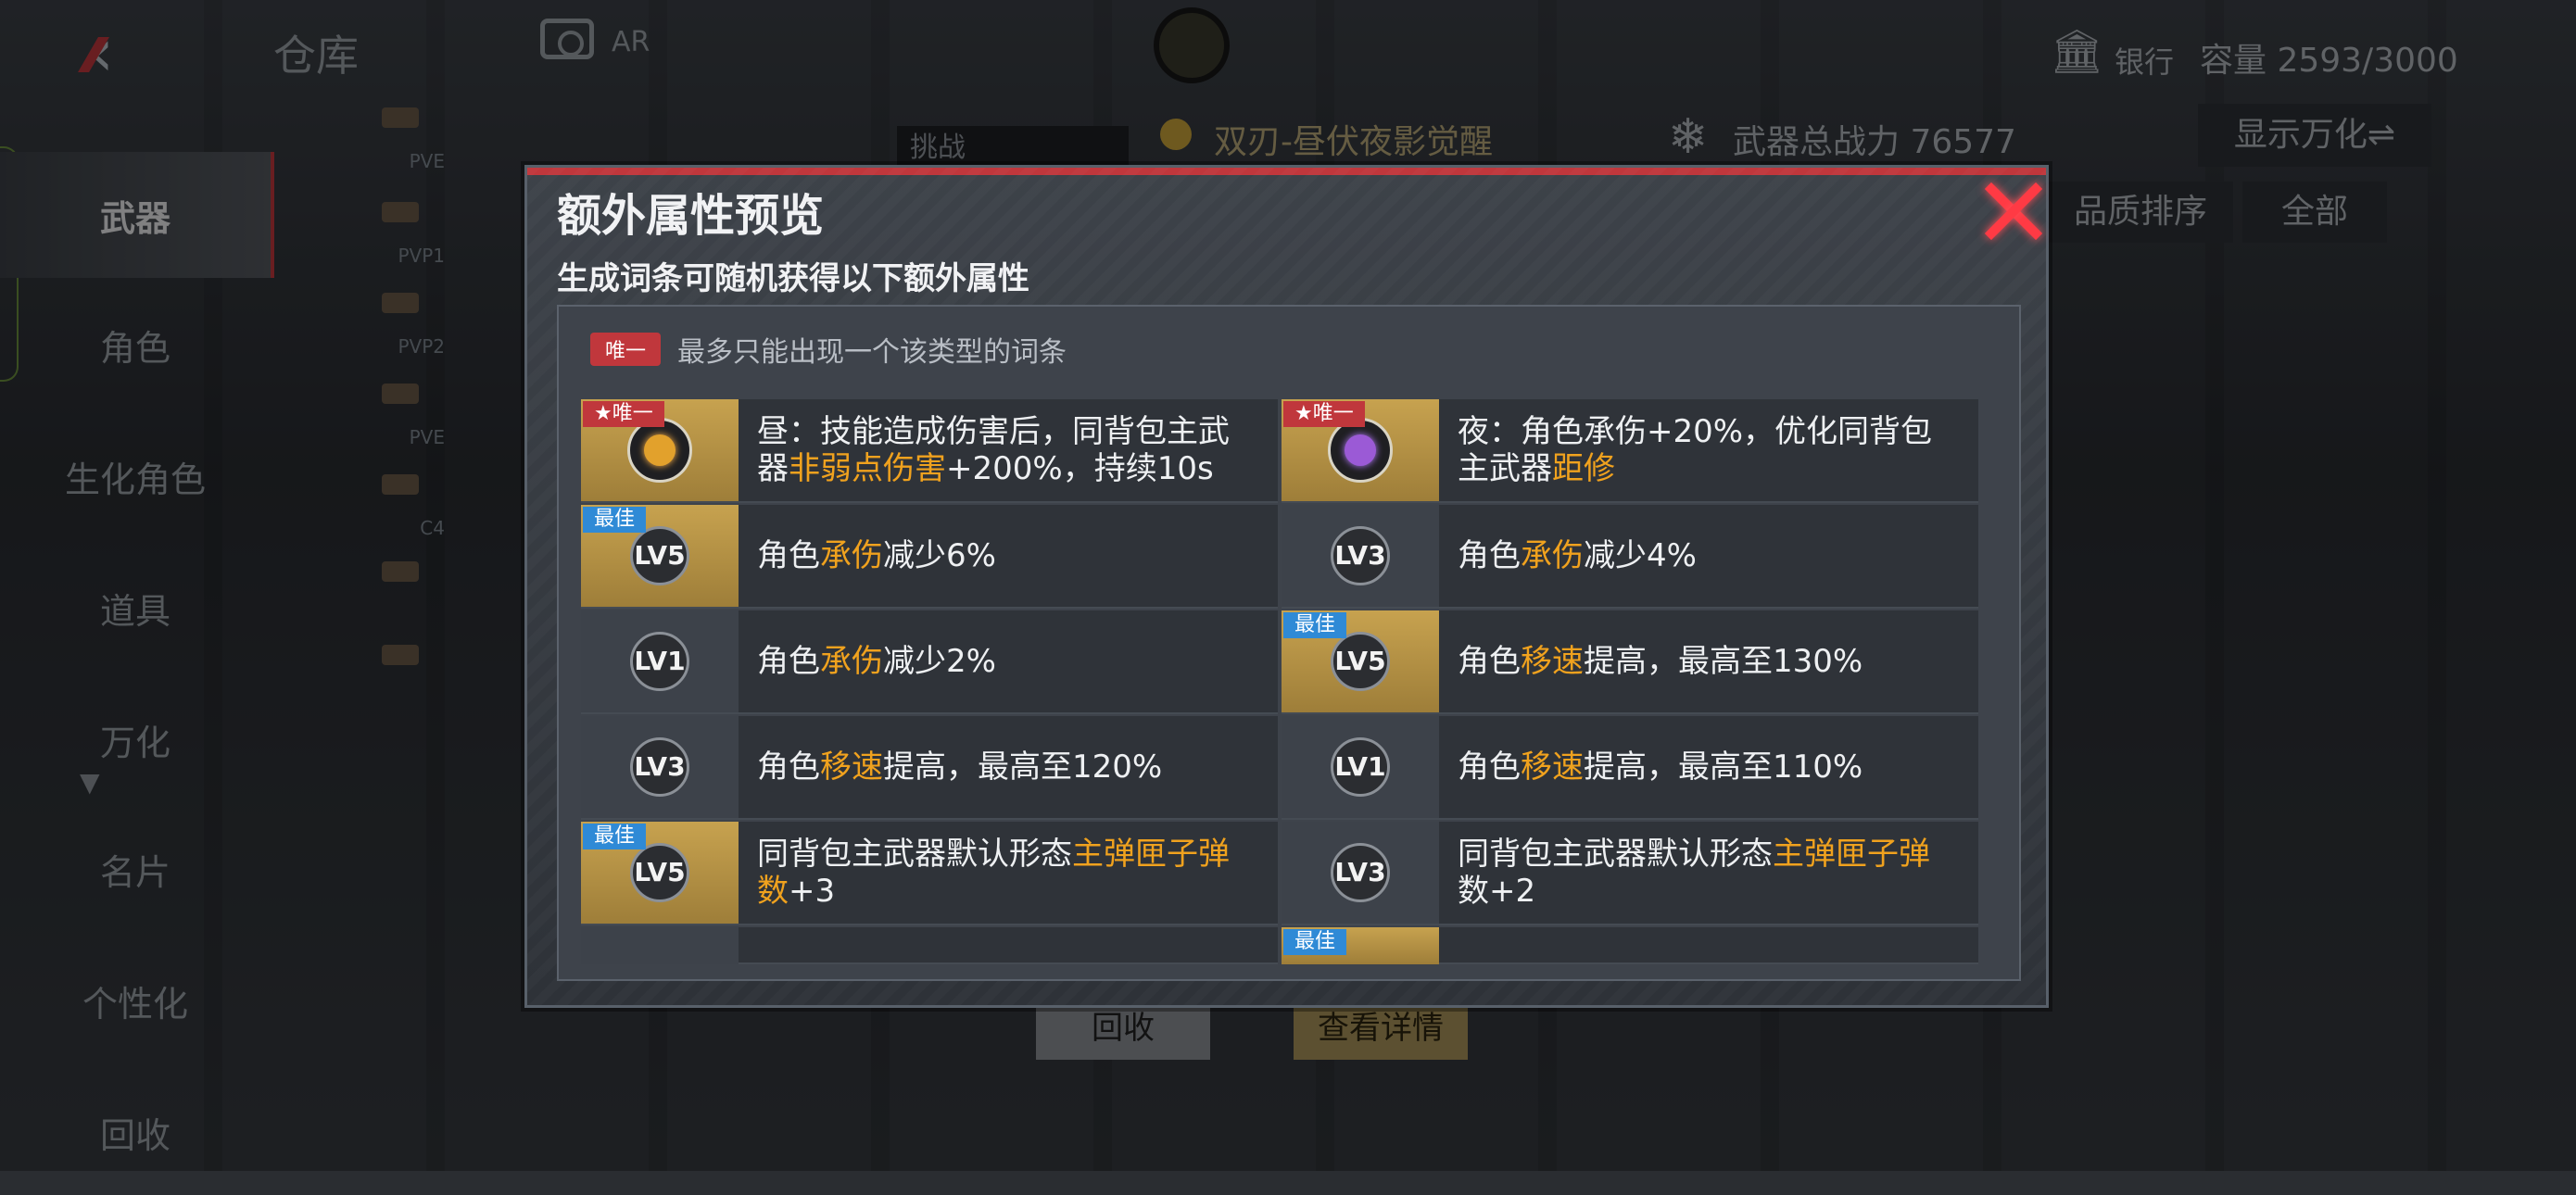 The image size is (2576, 1195). What do you see at coordinates (659, 450) in the screenshot?
I see `day-emblem-icon` at bounding box center [659, 450].